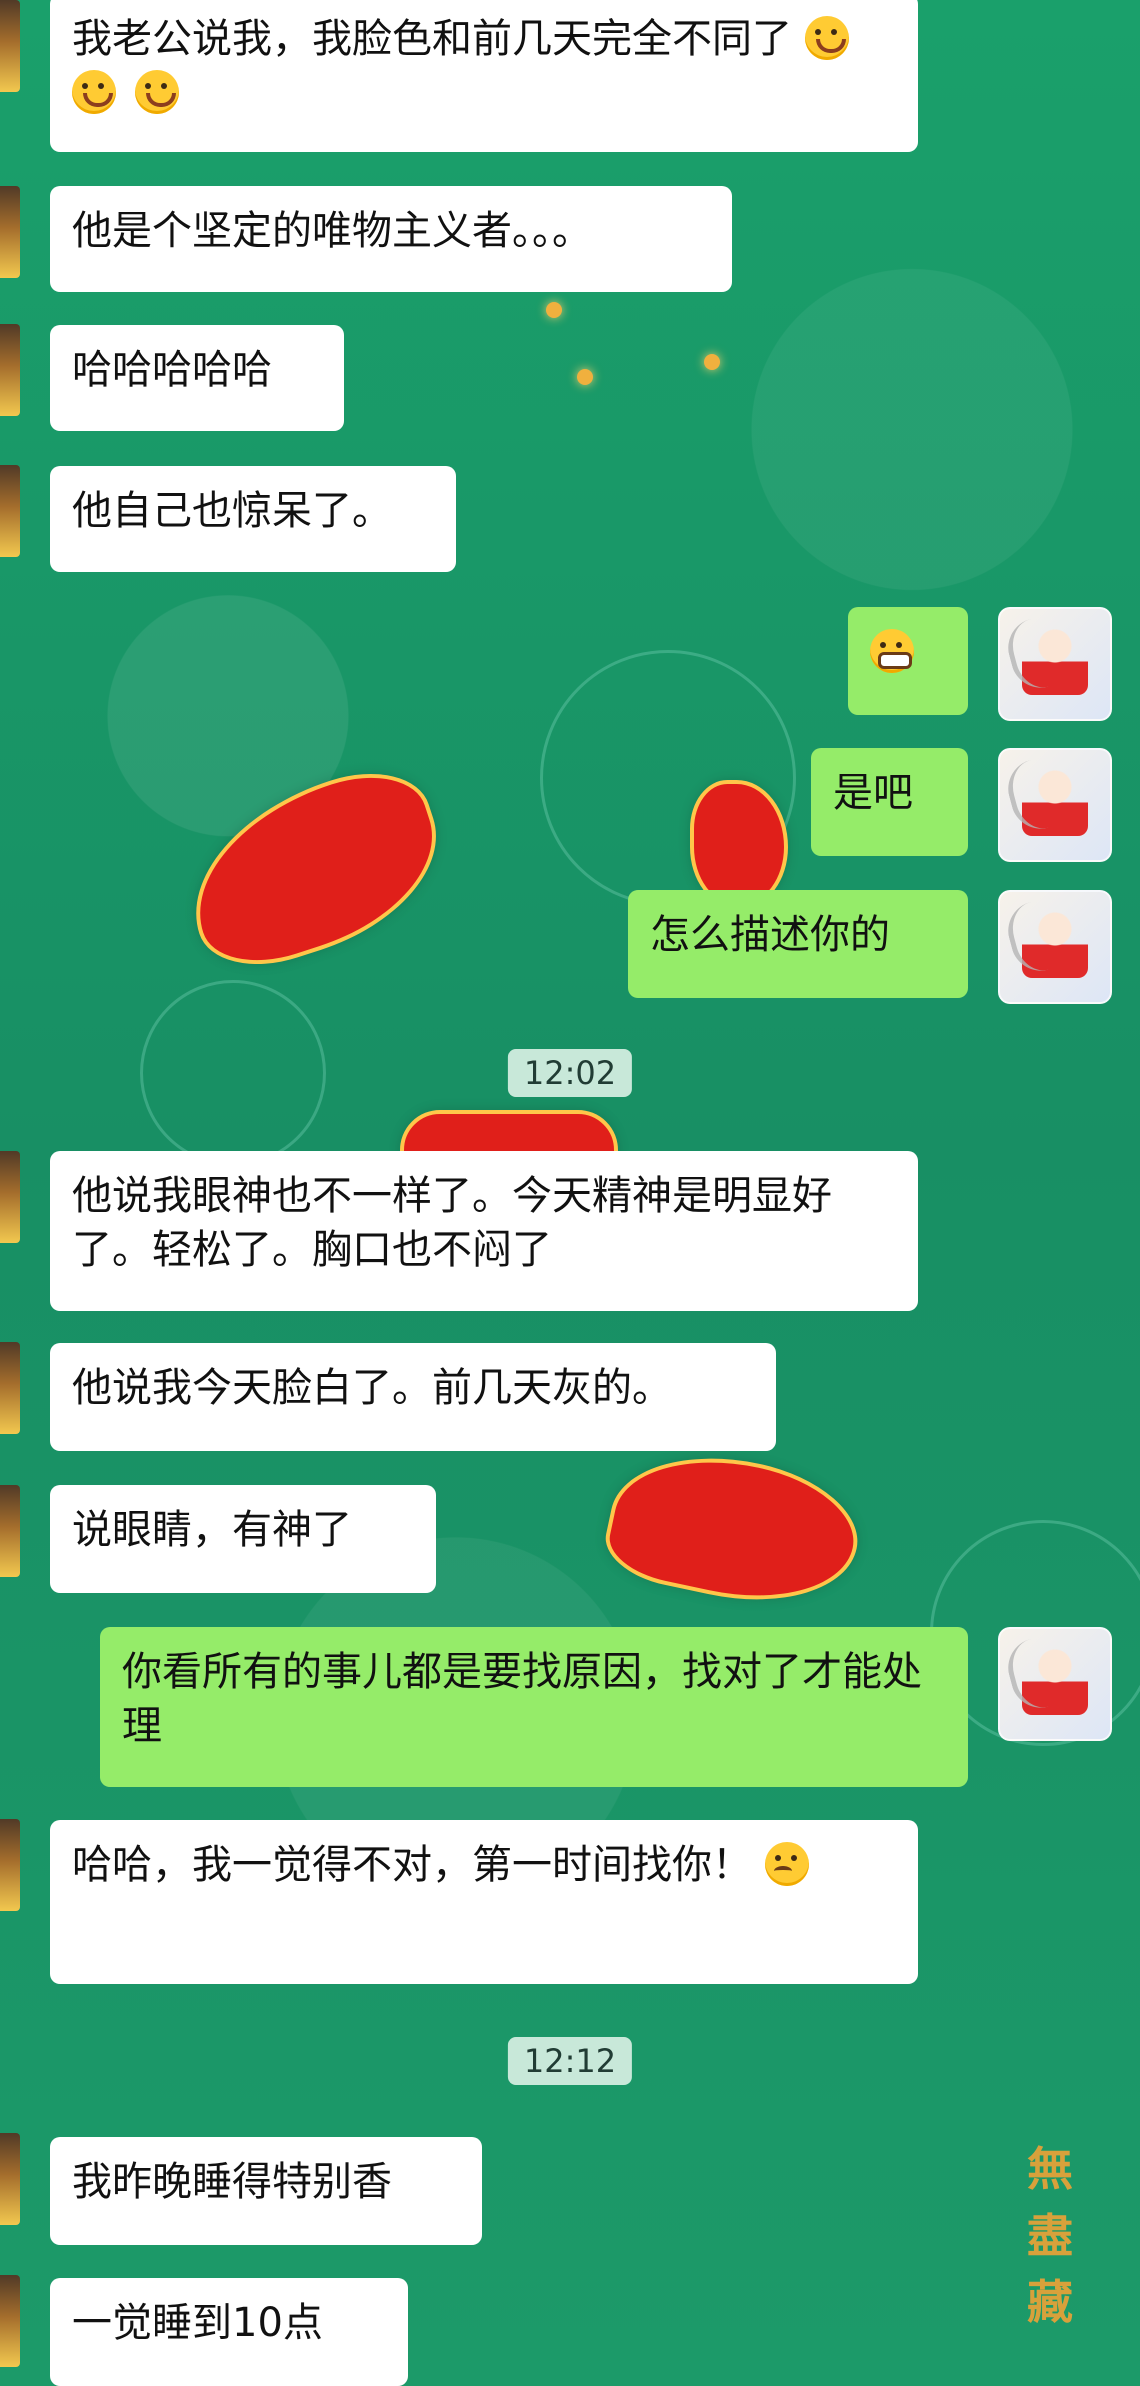  What do you see at coordinates (873, 793) in the screenshot?
I see `message-text: 是吧` at bounding box center [873, 793].